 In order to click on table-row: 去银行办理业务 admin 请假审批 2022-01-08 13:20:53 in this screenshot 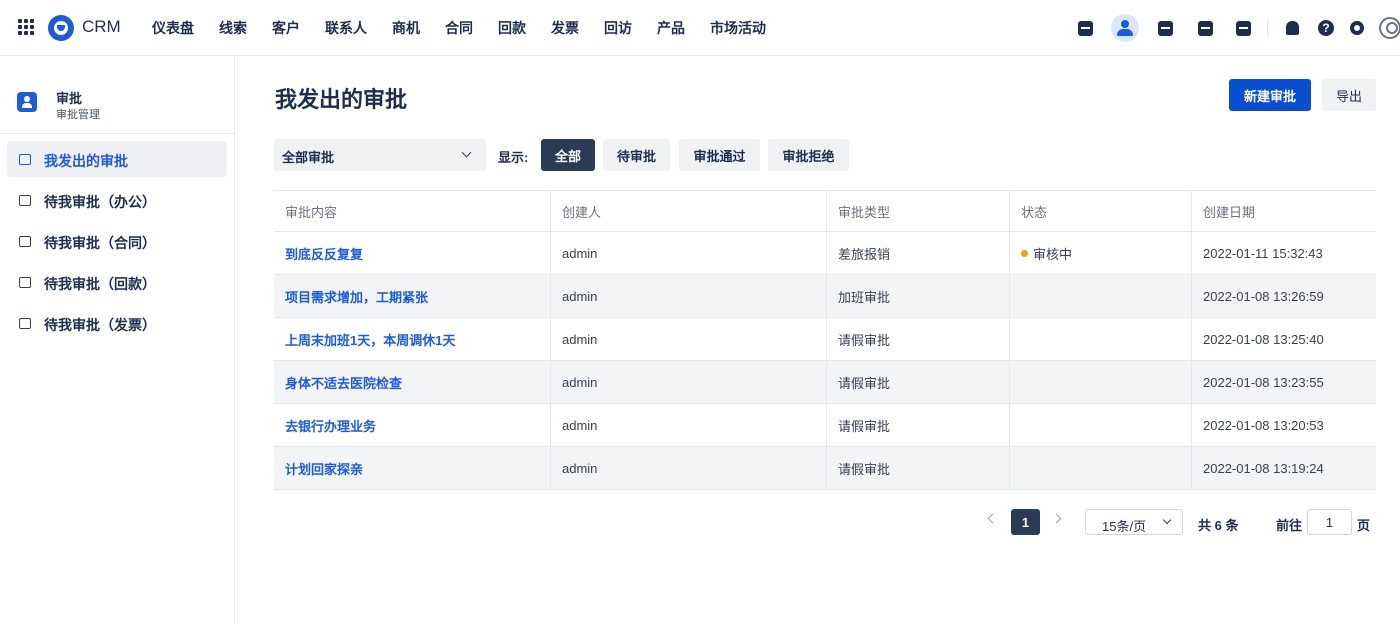, I will do `click(825, 425)`.